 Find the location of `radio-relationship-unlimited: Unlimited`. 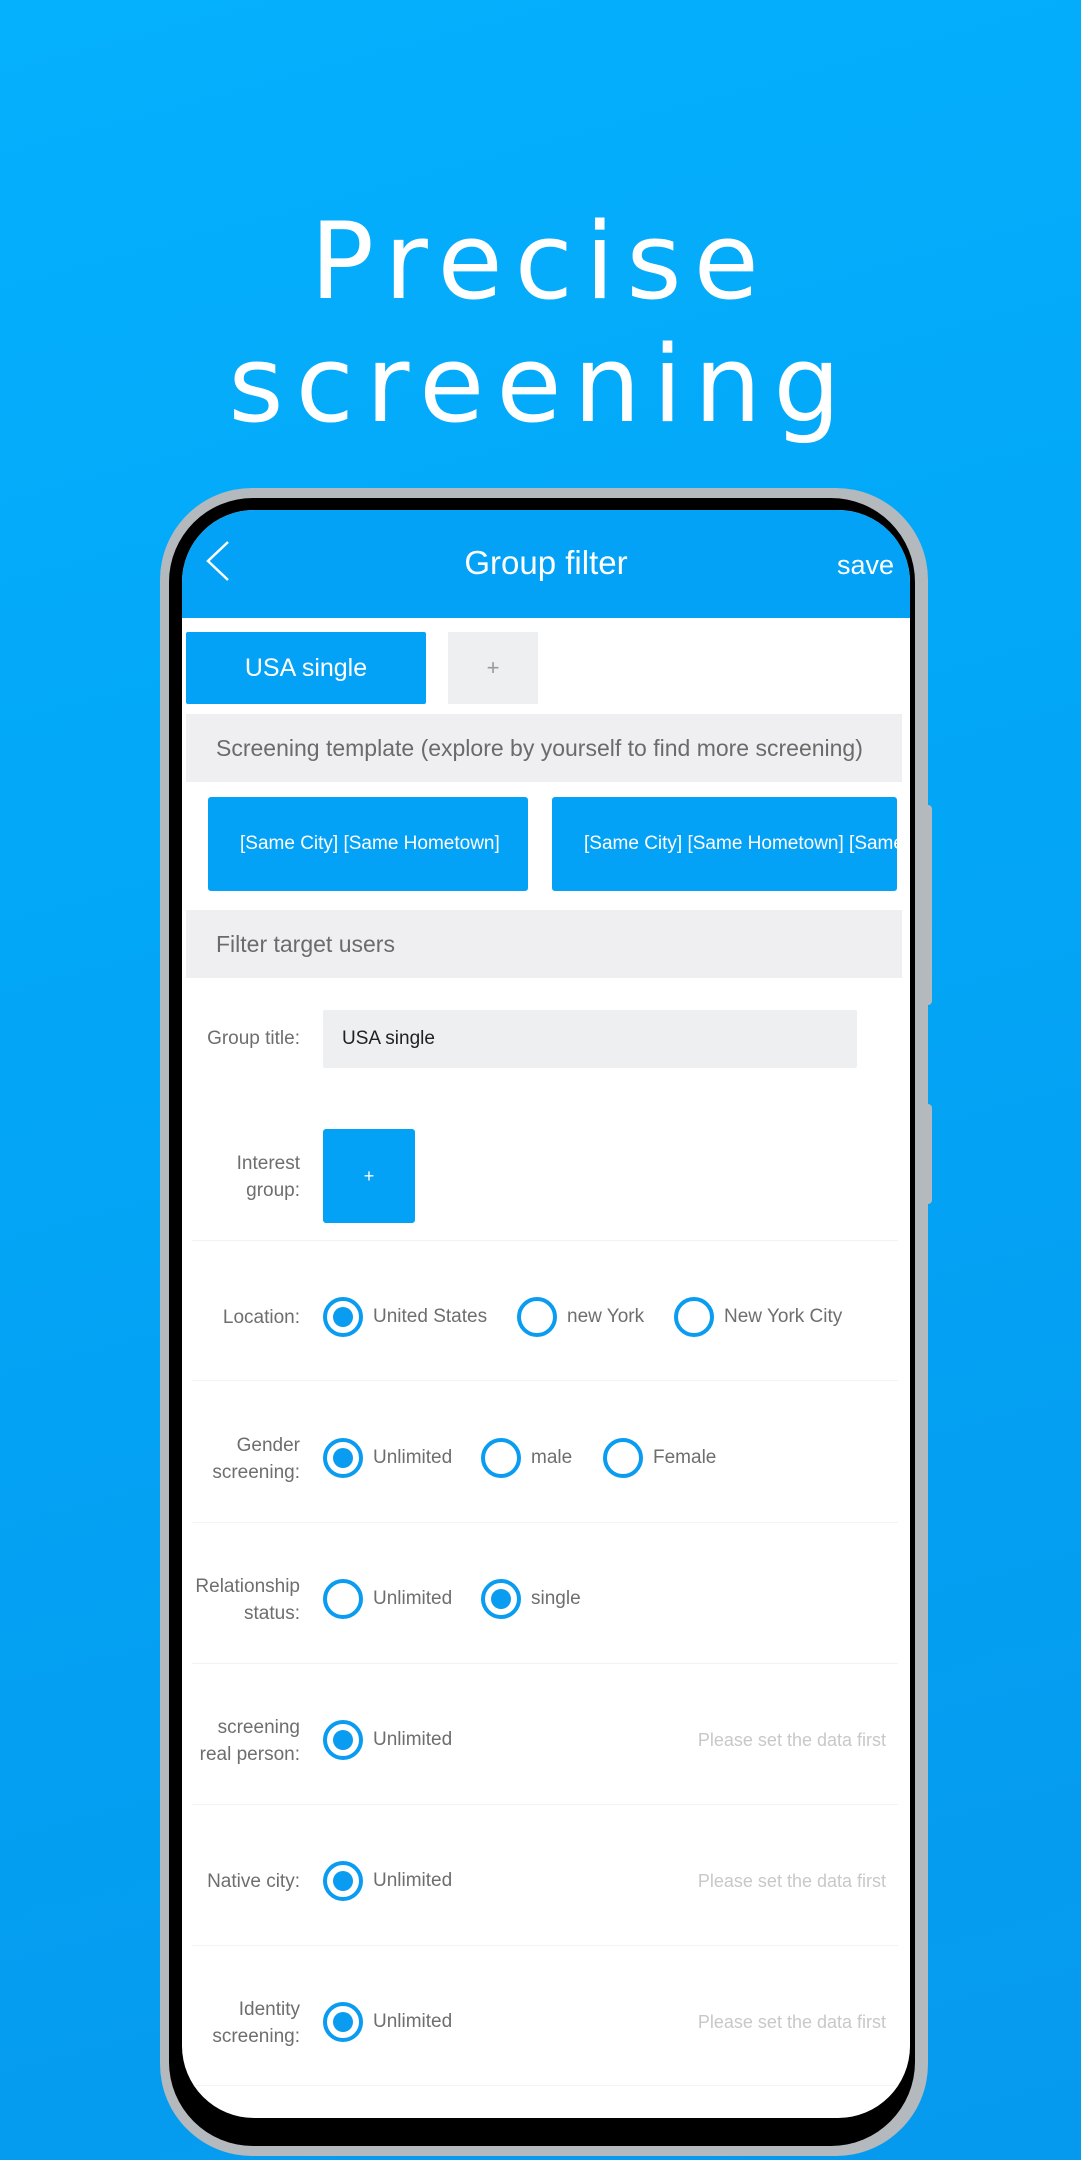

radio-relationship-unlimited: Unlimited is located at coordinates (387, 1599).